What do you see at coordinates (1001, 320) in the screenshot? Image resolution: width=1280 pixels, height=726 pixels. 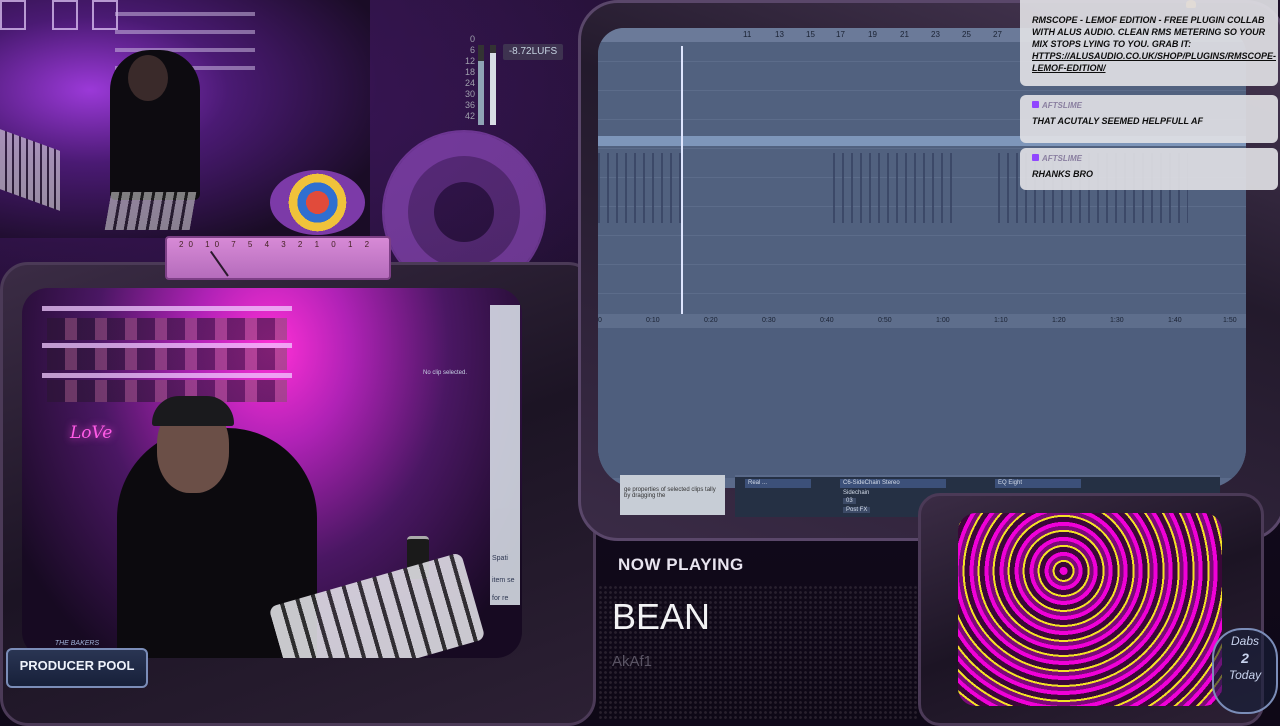 I see `time-tick: 1:10` at bounding box center [1001, 320].